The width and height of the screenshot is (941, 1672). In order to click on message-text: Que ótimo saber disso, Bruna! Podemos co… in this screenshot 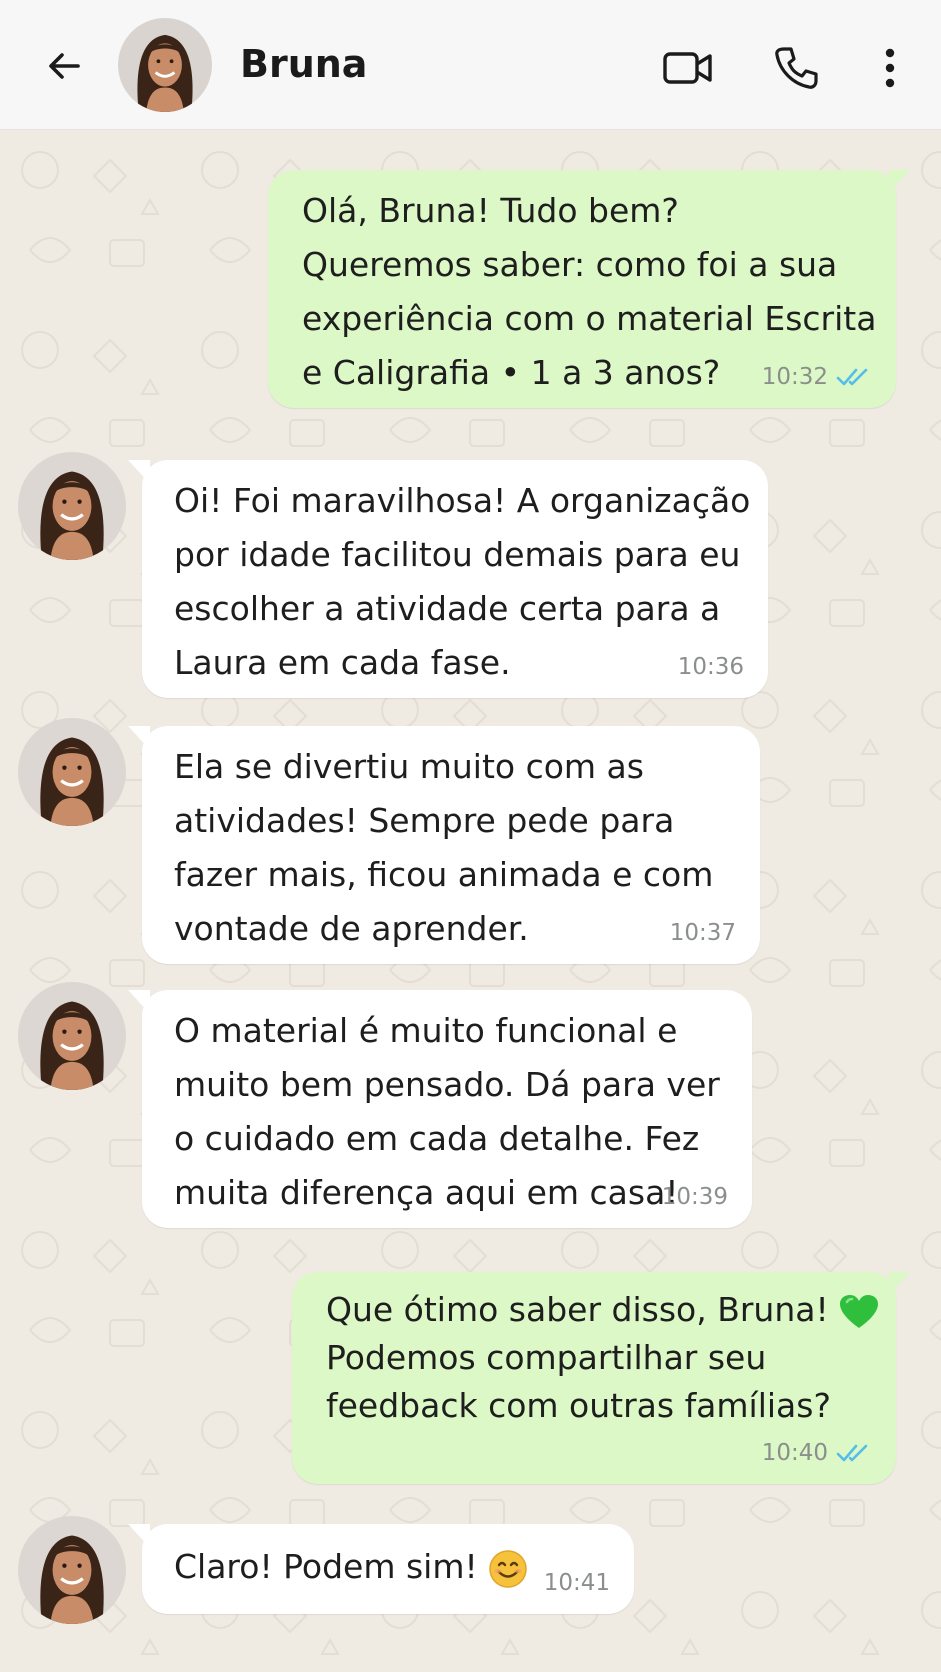, I will do `click(602, 1358)`.